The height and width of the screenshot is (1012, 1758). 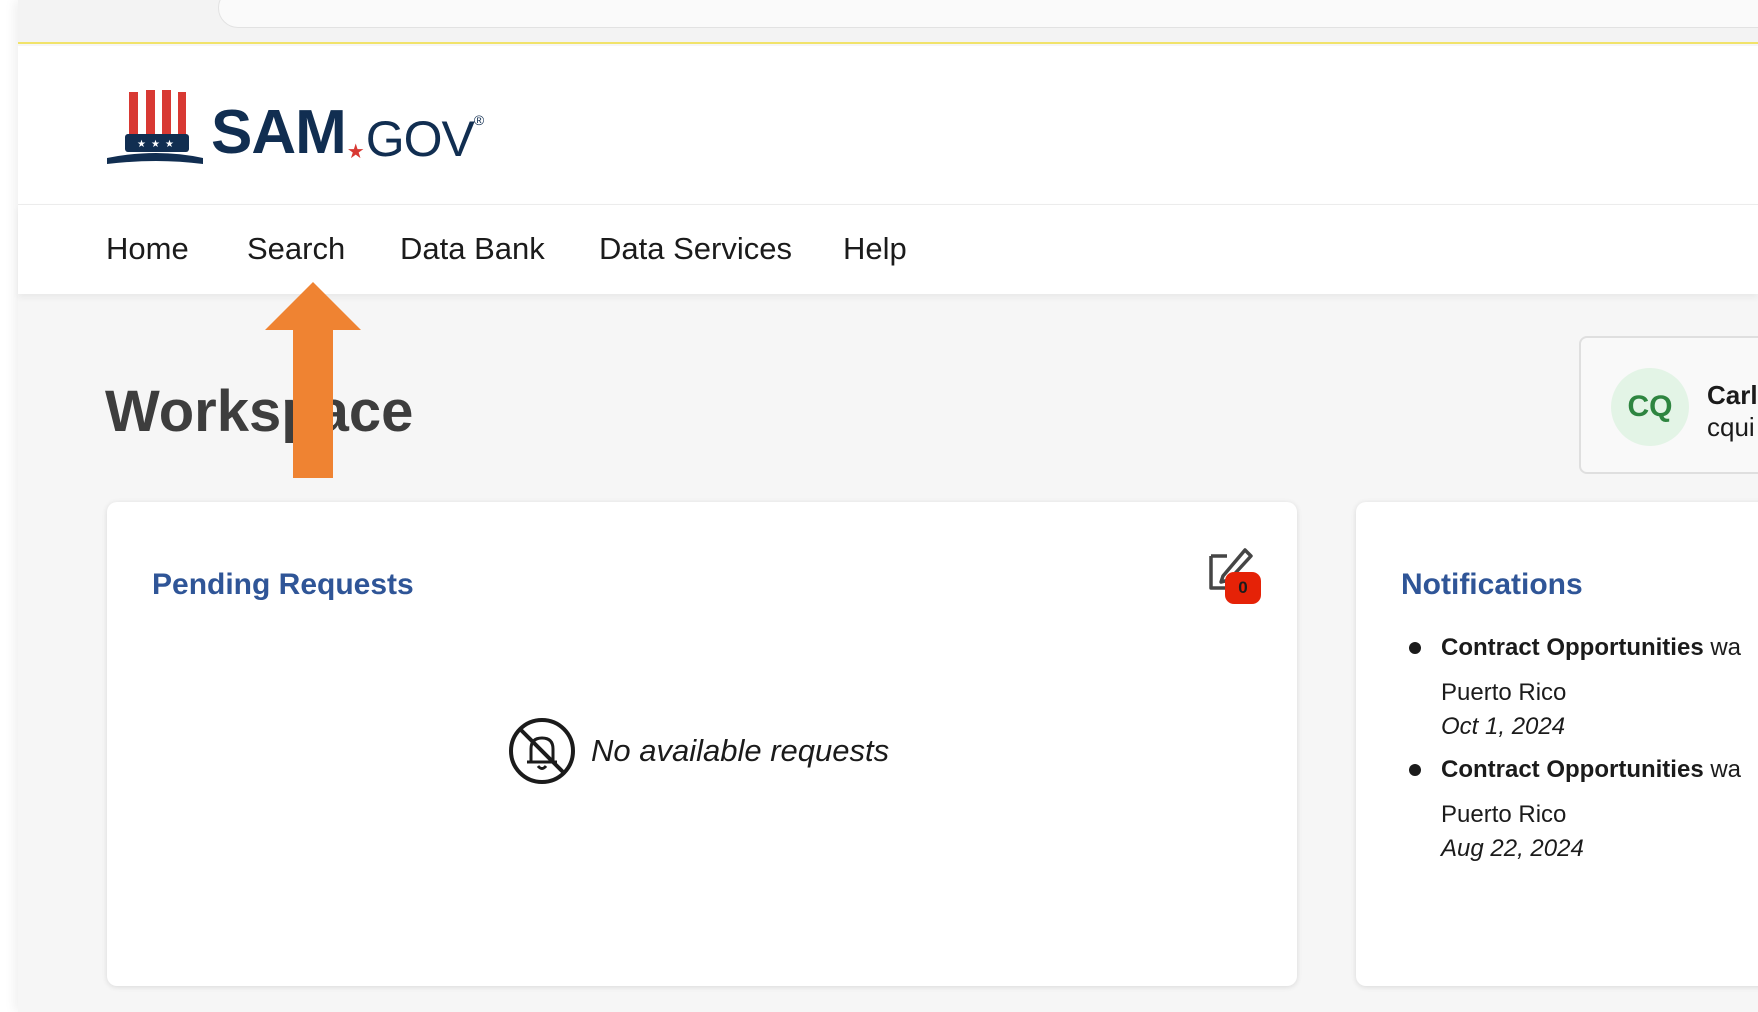 What do you see at coordinates (875, 249) in the screenshot?
I see `nav-help: Help` at bounding box center [875, 249].